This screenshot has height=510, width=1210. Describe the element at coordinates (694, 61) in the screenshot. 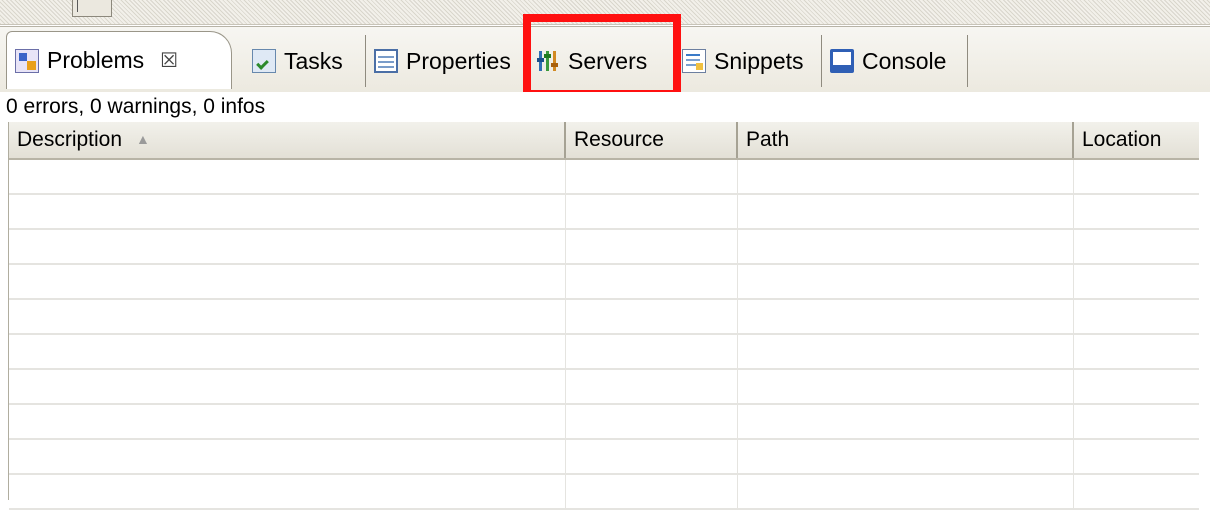

I see `snippets-icon` at that location.